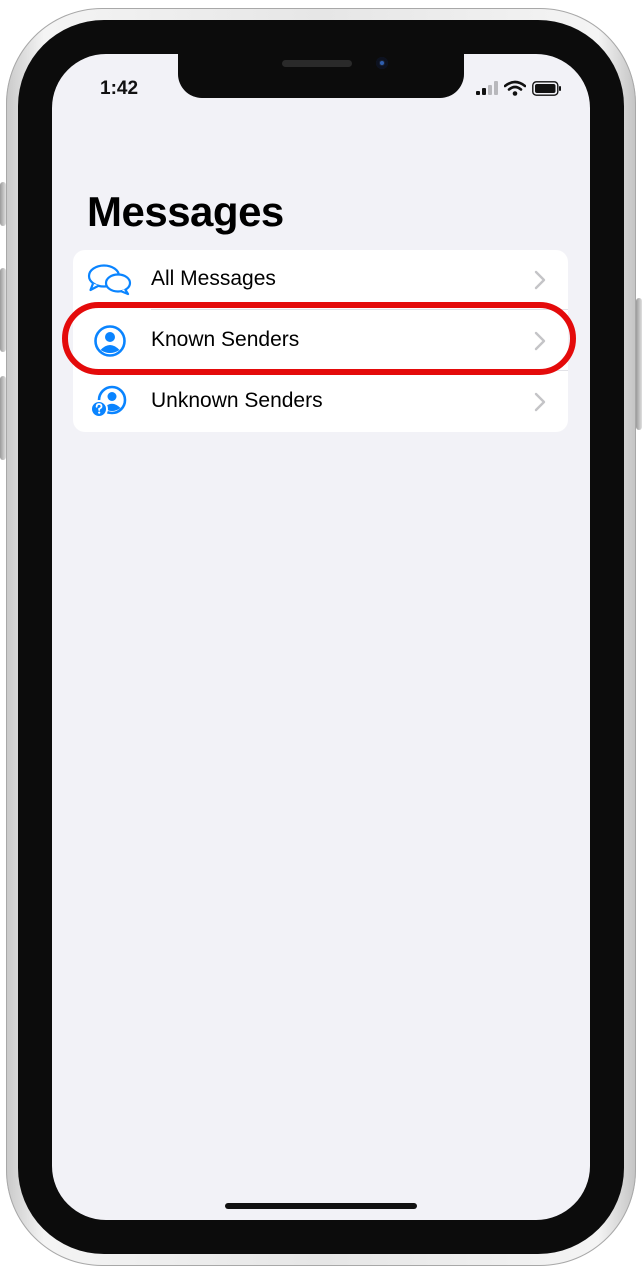  I want to click on status-time: 1:42, so click(119, 88).